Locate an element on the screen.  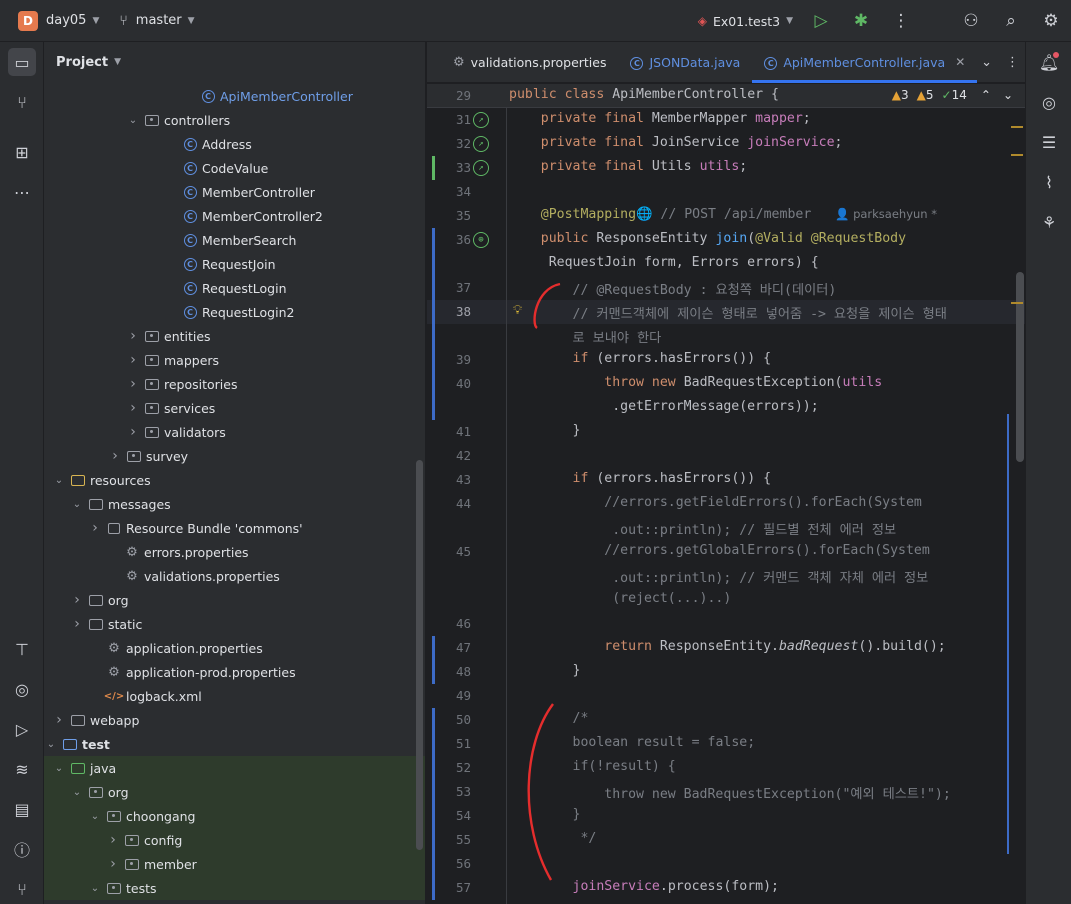
services-icon: ◎ is located at coordinates (22, 689).